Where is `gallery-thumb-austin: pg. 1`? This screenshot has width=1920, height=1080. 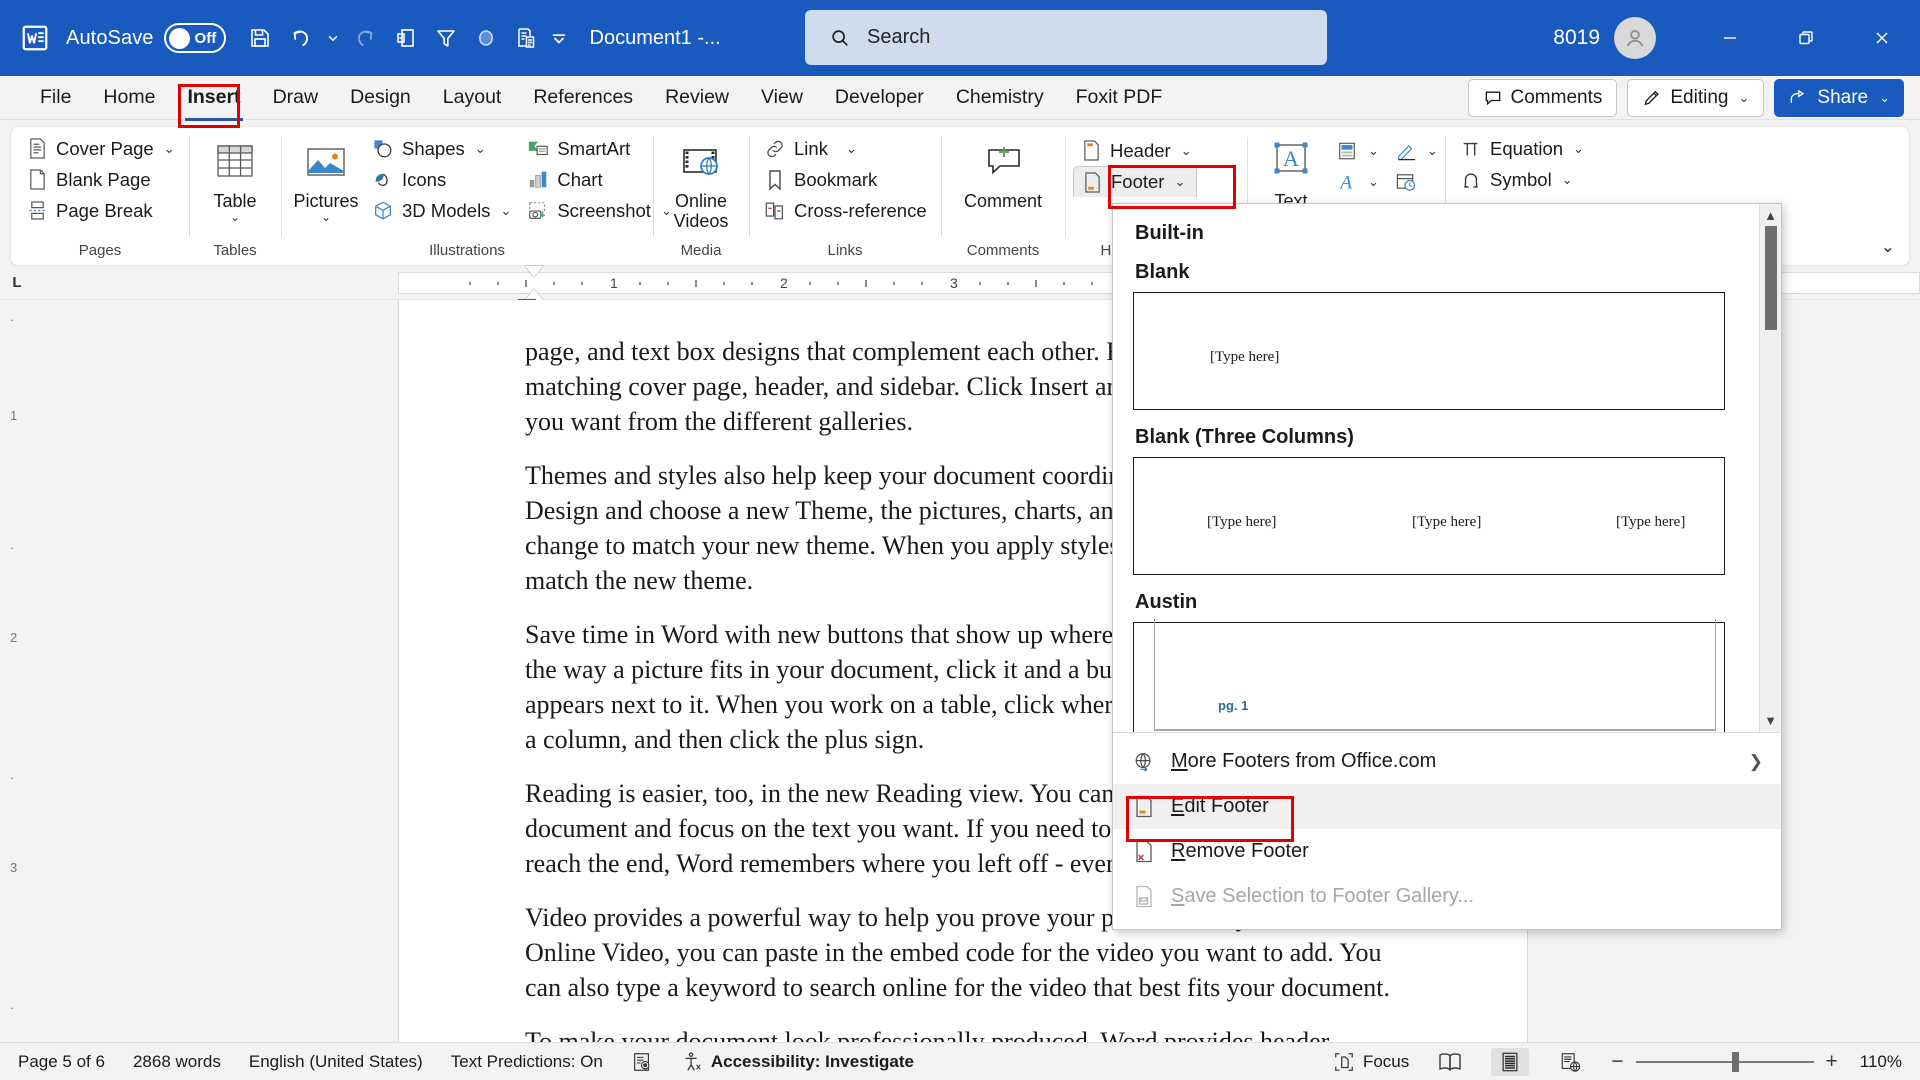
gallery-thumb-austin: pg. 1 is located at coordinates (1429, 675).